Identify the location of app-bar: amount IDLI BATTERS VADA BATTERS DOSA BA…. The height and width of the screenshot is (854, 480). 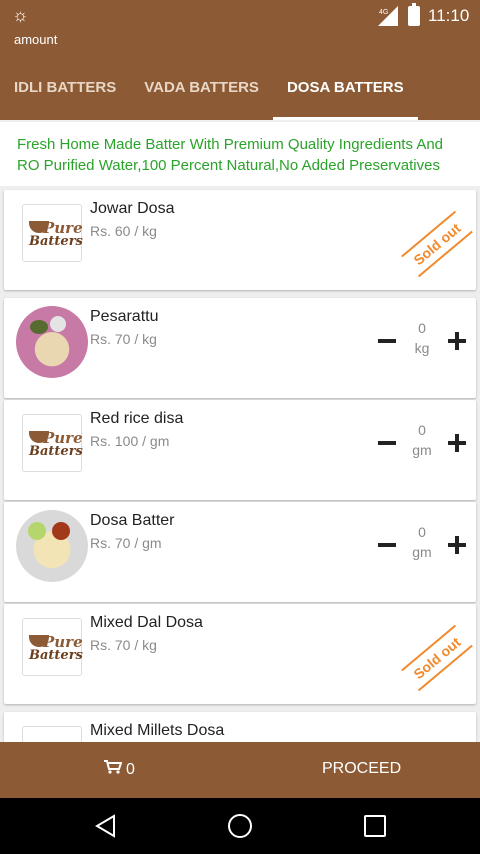
(240, 76).